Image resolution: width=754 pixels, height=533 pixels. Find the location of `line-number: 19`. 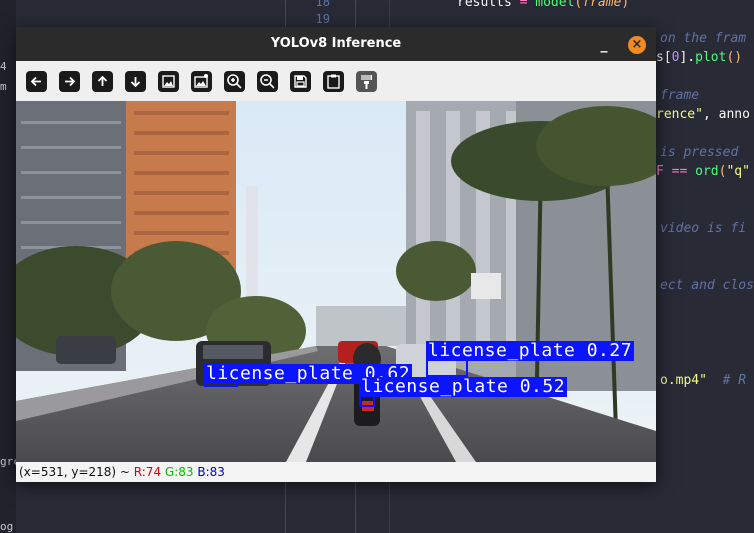

line-number: 19 is located at coordinates (322, 19).